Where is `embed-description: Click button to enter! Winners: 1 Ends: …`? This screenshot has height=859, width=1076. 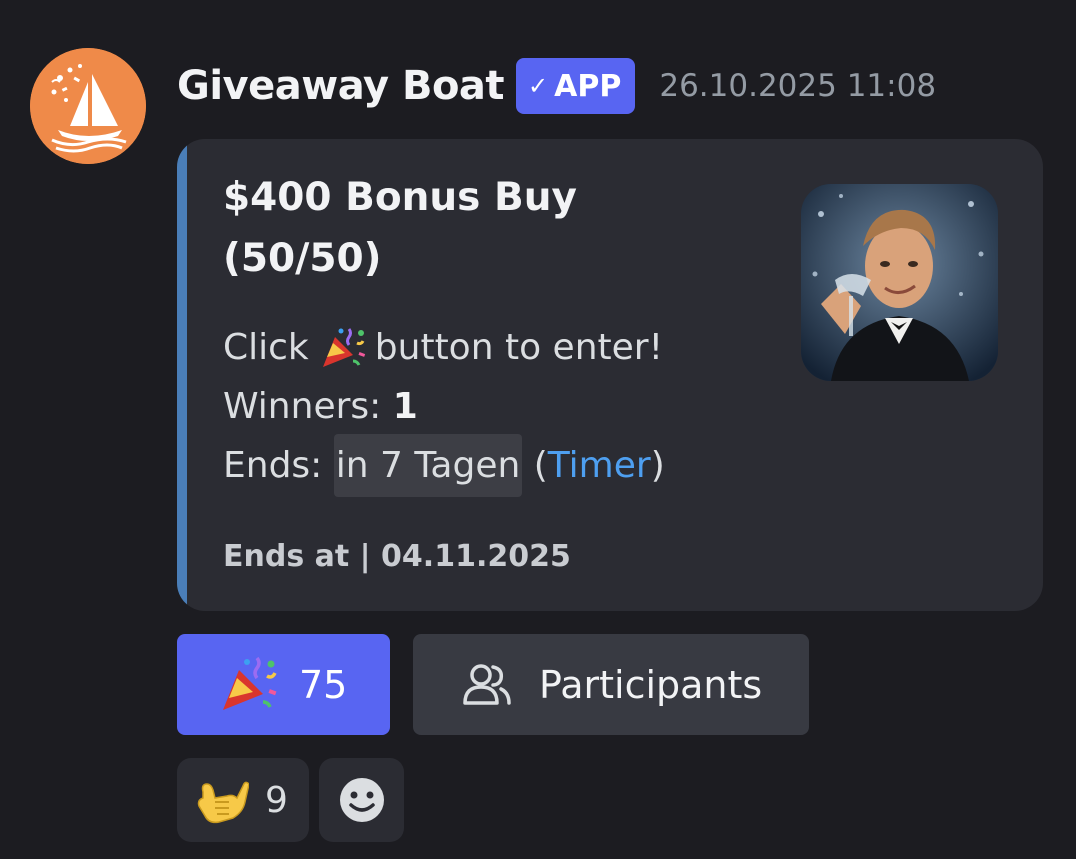
embed-description: Click button to enter! Winners: 1 Ends: … is located at coordinates (444, 407).